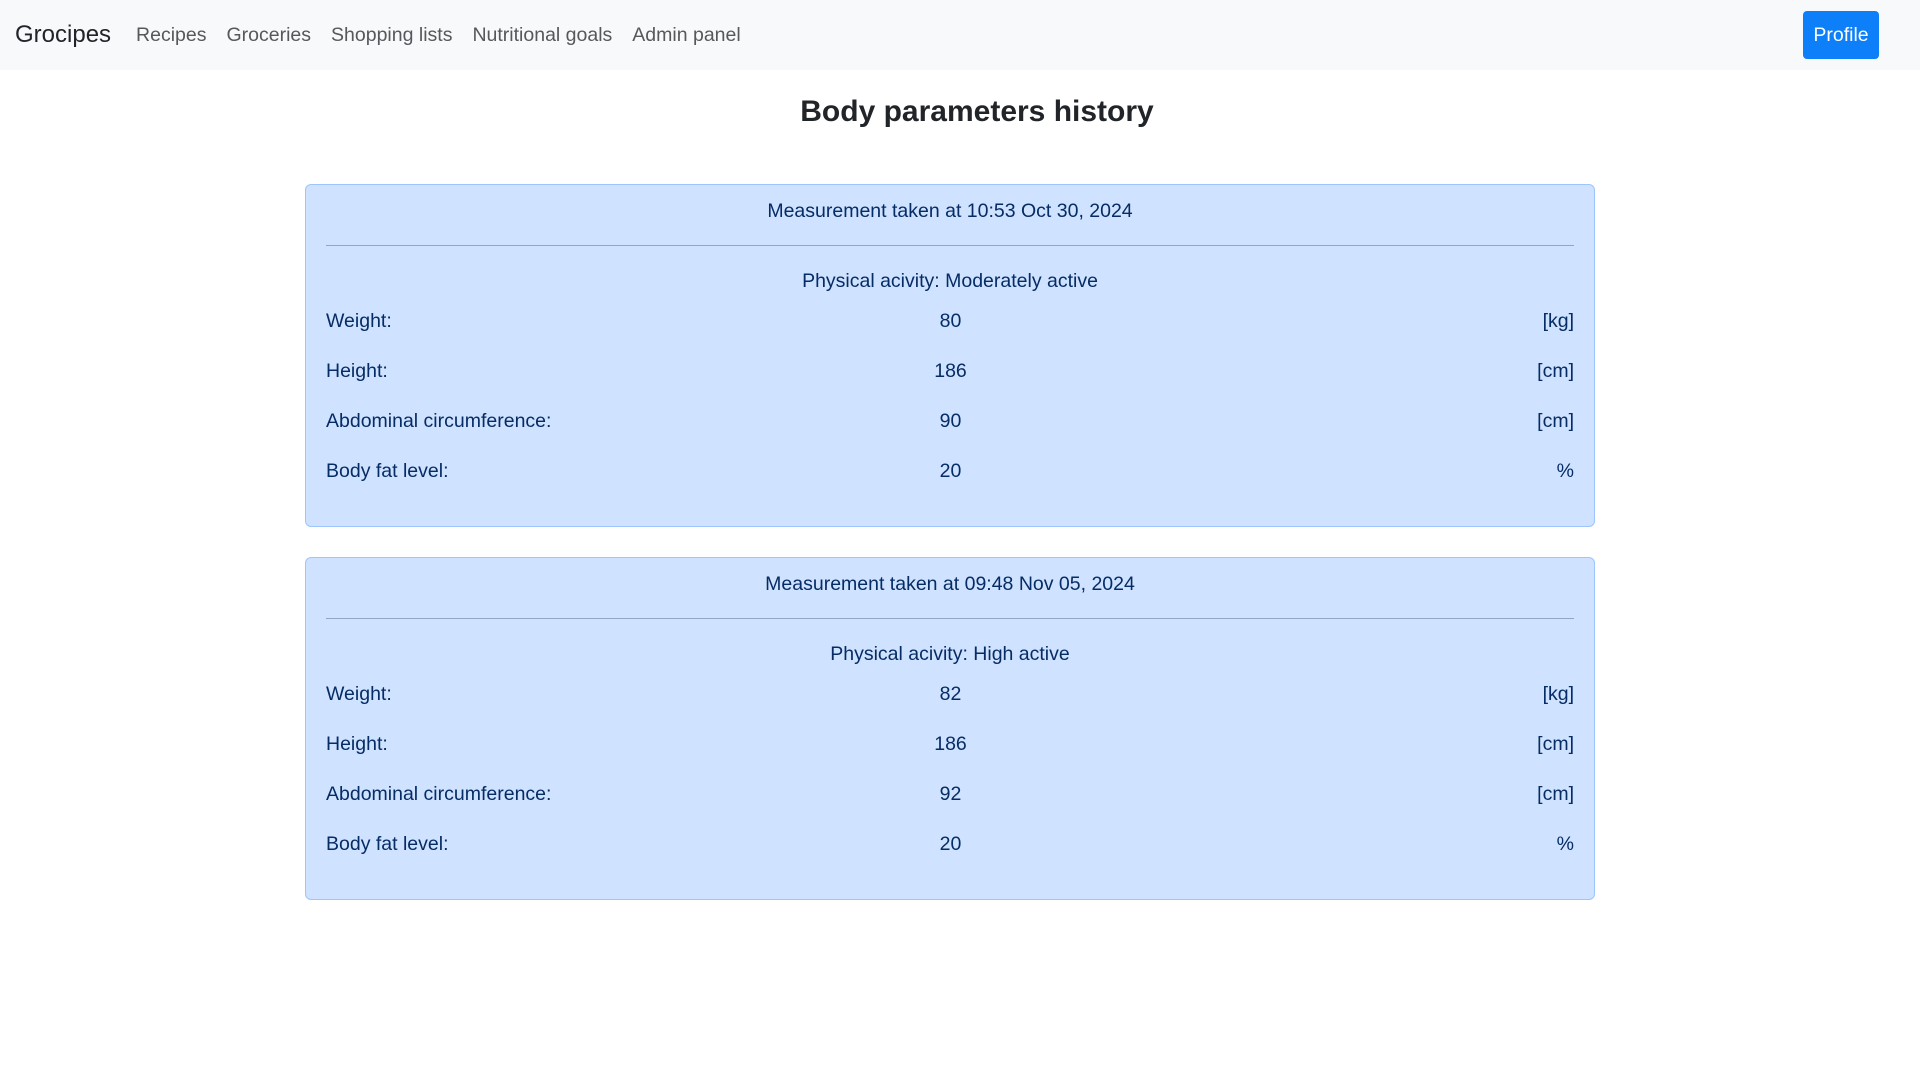 The height and width of the screenshot is (1080, 1920). I want to click on measurement-row-abdominal: Abdominal circumference: 92 [cm], so click(950, 794).